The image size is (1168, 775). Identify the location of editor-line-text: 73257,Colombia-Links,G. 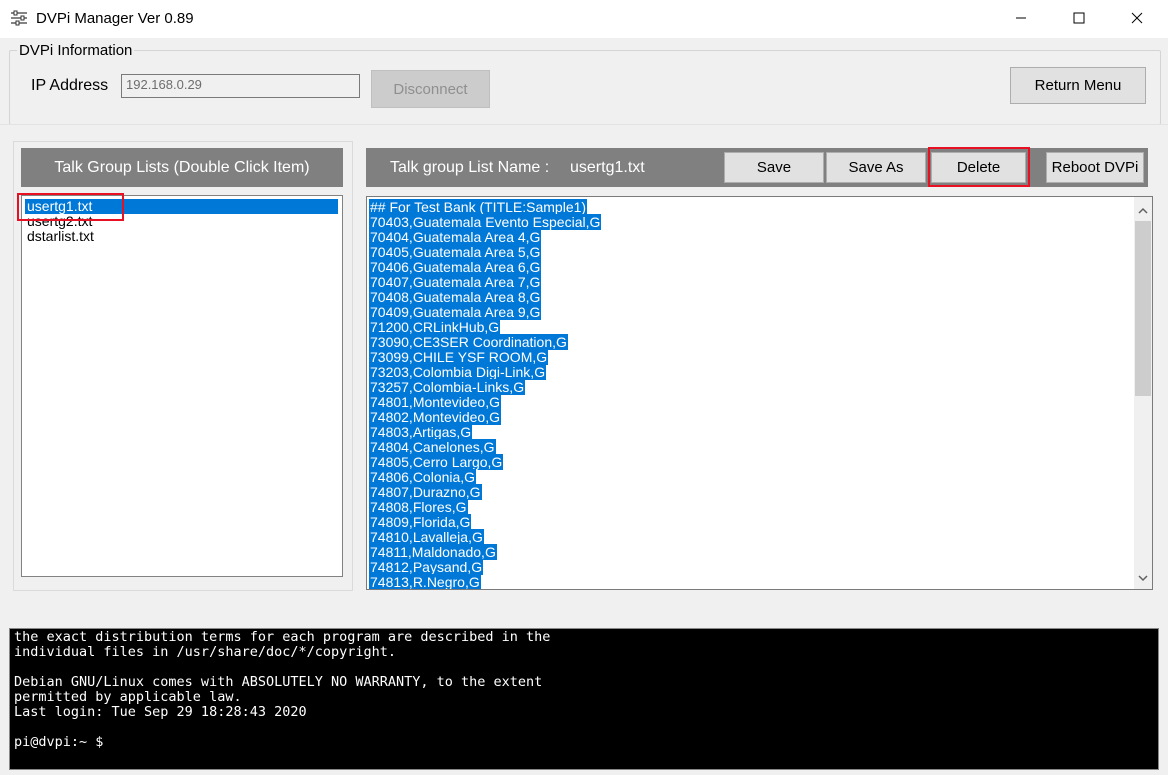
(447, 387).